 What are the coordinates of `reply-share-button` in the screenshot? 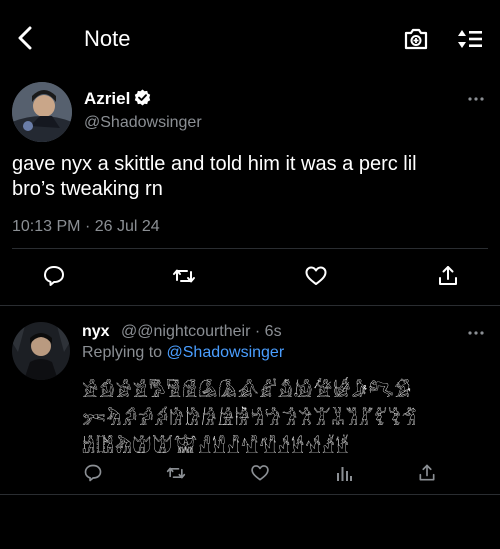 It's located at (427, 473).